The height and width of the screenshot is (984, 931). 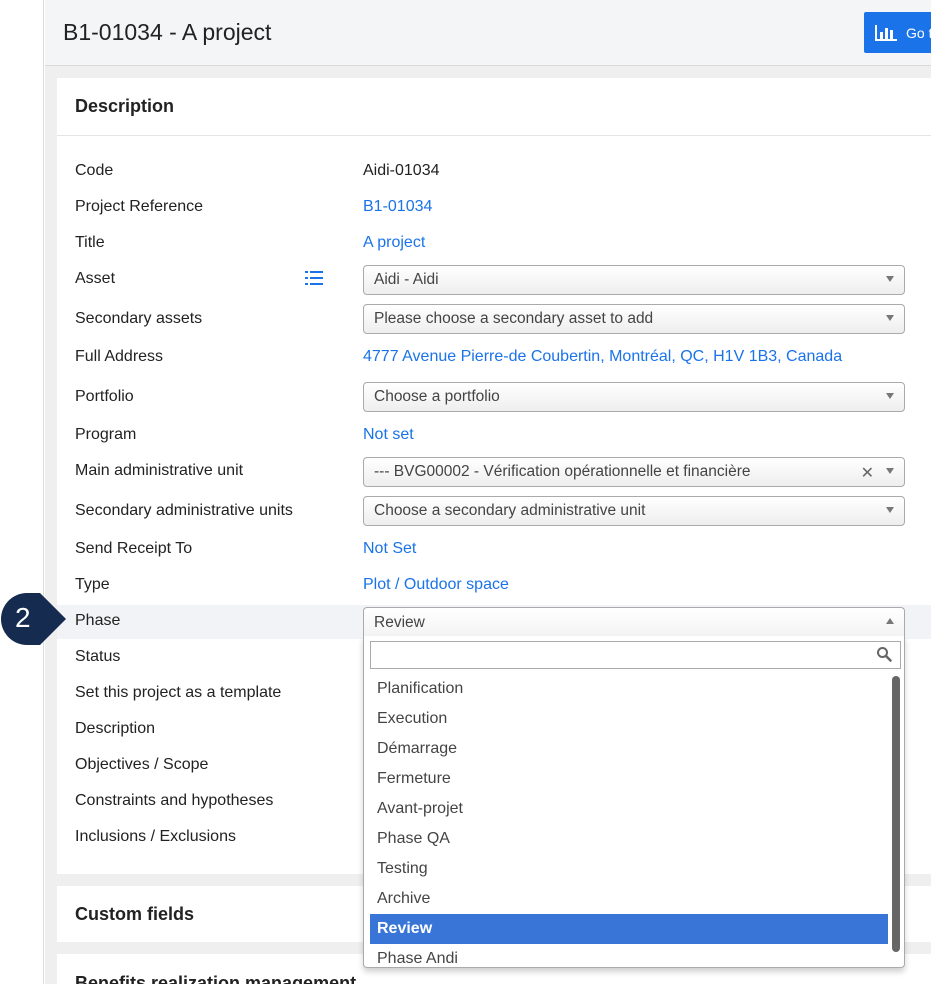 I want to click on secondary-admin-units-label: Secondary administrative units, so click(x=184, y=510).